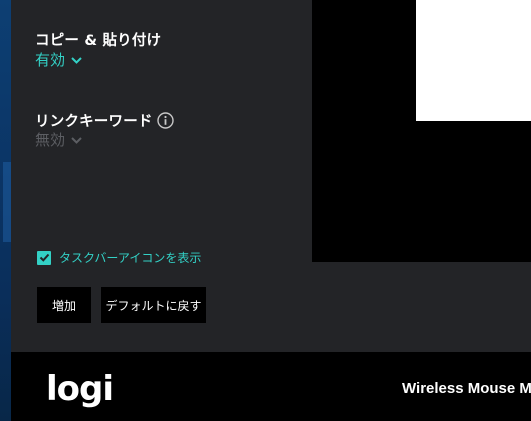  Describe the element at coordinates (80, 389) in the screenshot. I see `logi-logo: logi` at that location.